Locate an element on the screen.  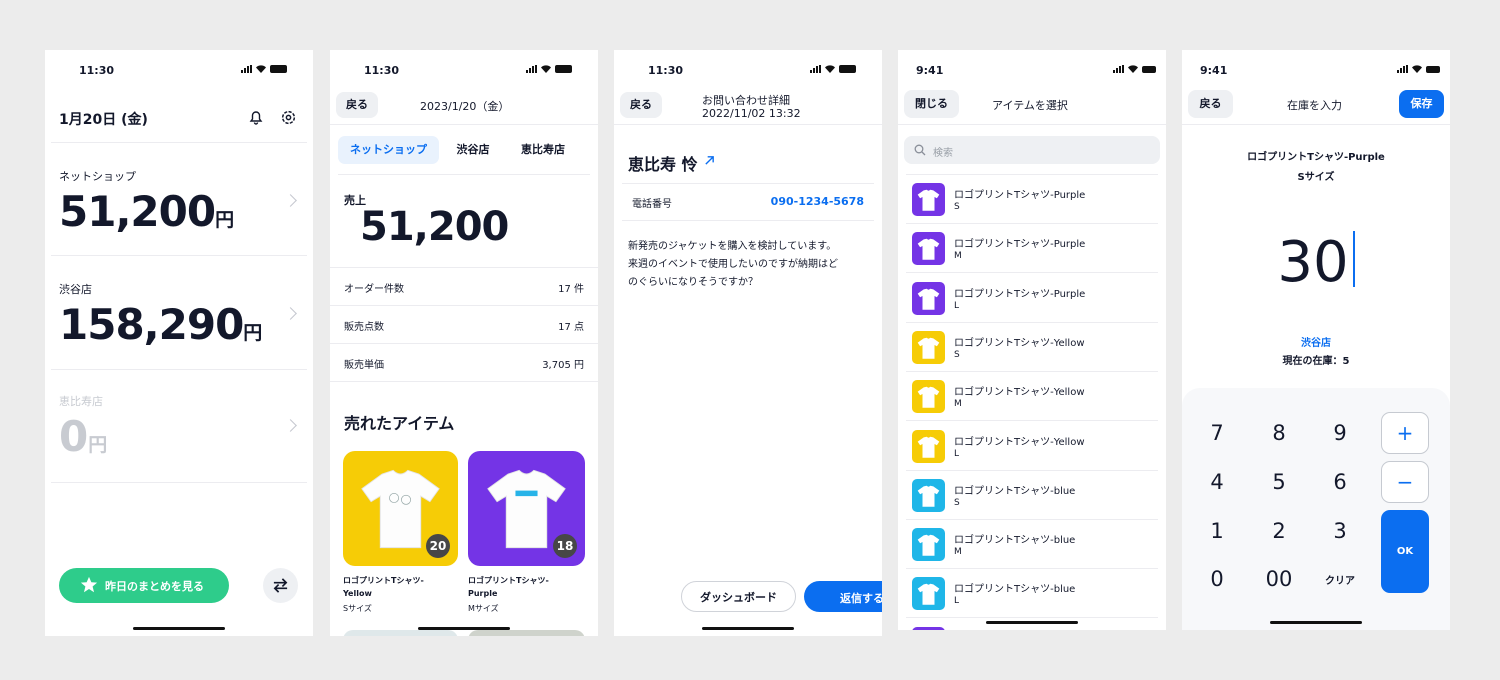
list-item: ロゴプリントTシャツ-blue S is located at coordinates (1032, 495).